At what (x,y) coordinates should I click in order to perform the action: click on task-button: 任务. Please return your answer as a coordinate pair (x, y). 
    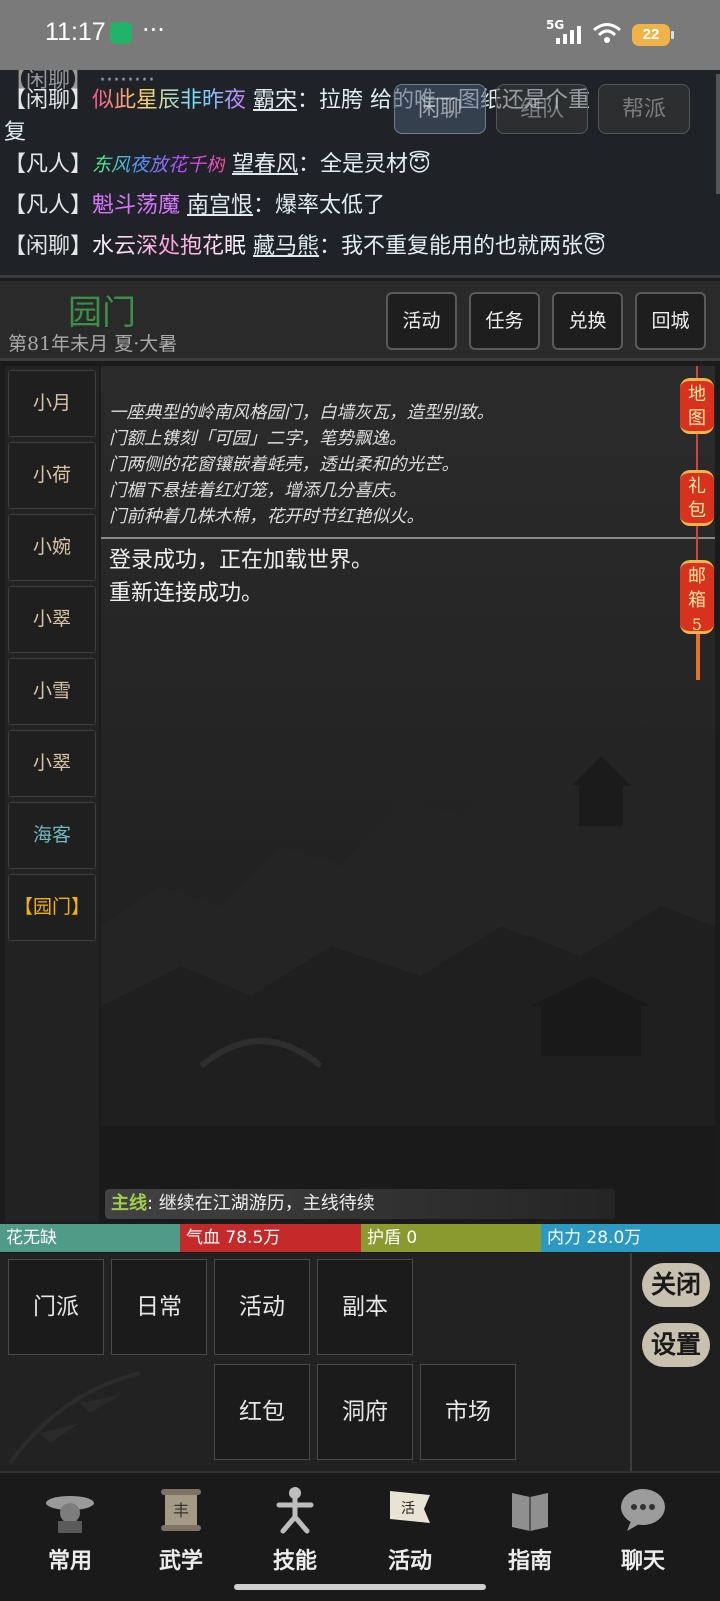
    Looking at the image, I should click on (504, 321).